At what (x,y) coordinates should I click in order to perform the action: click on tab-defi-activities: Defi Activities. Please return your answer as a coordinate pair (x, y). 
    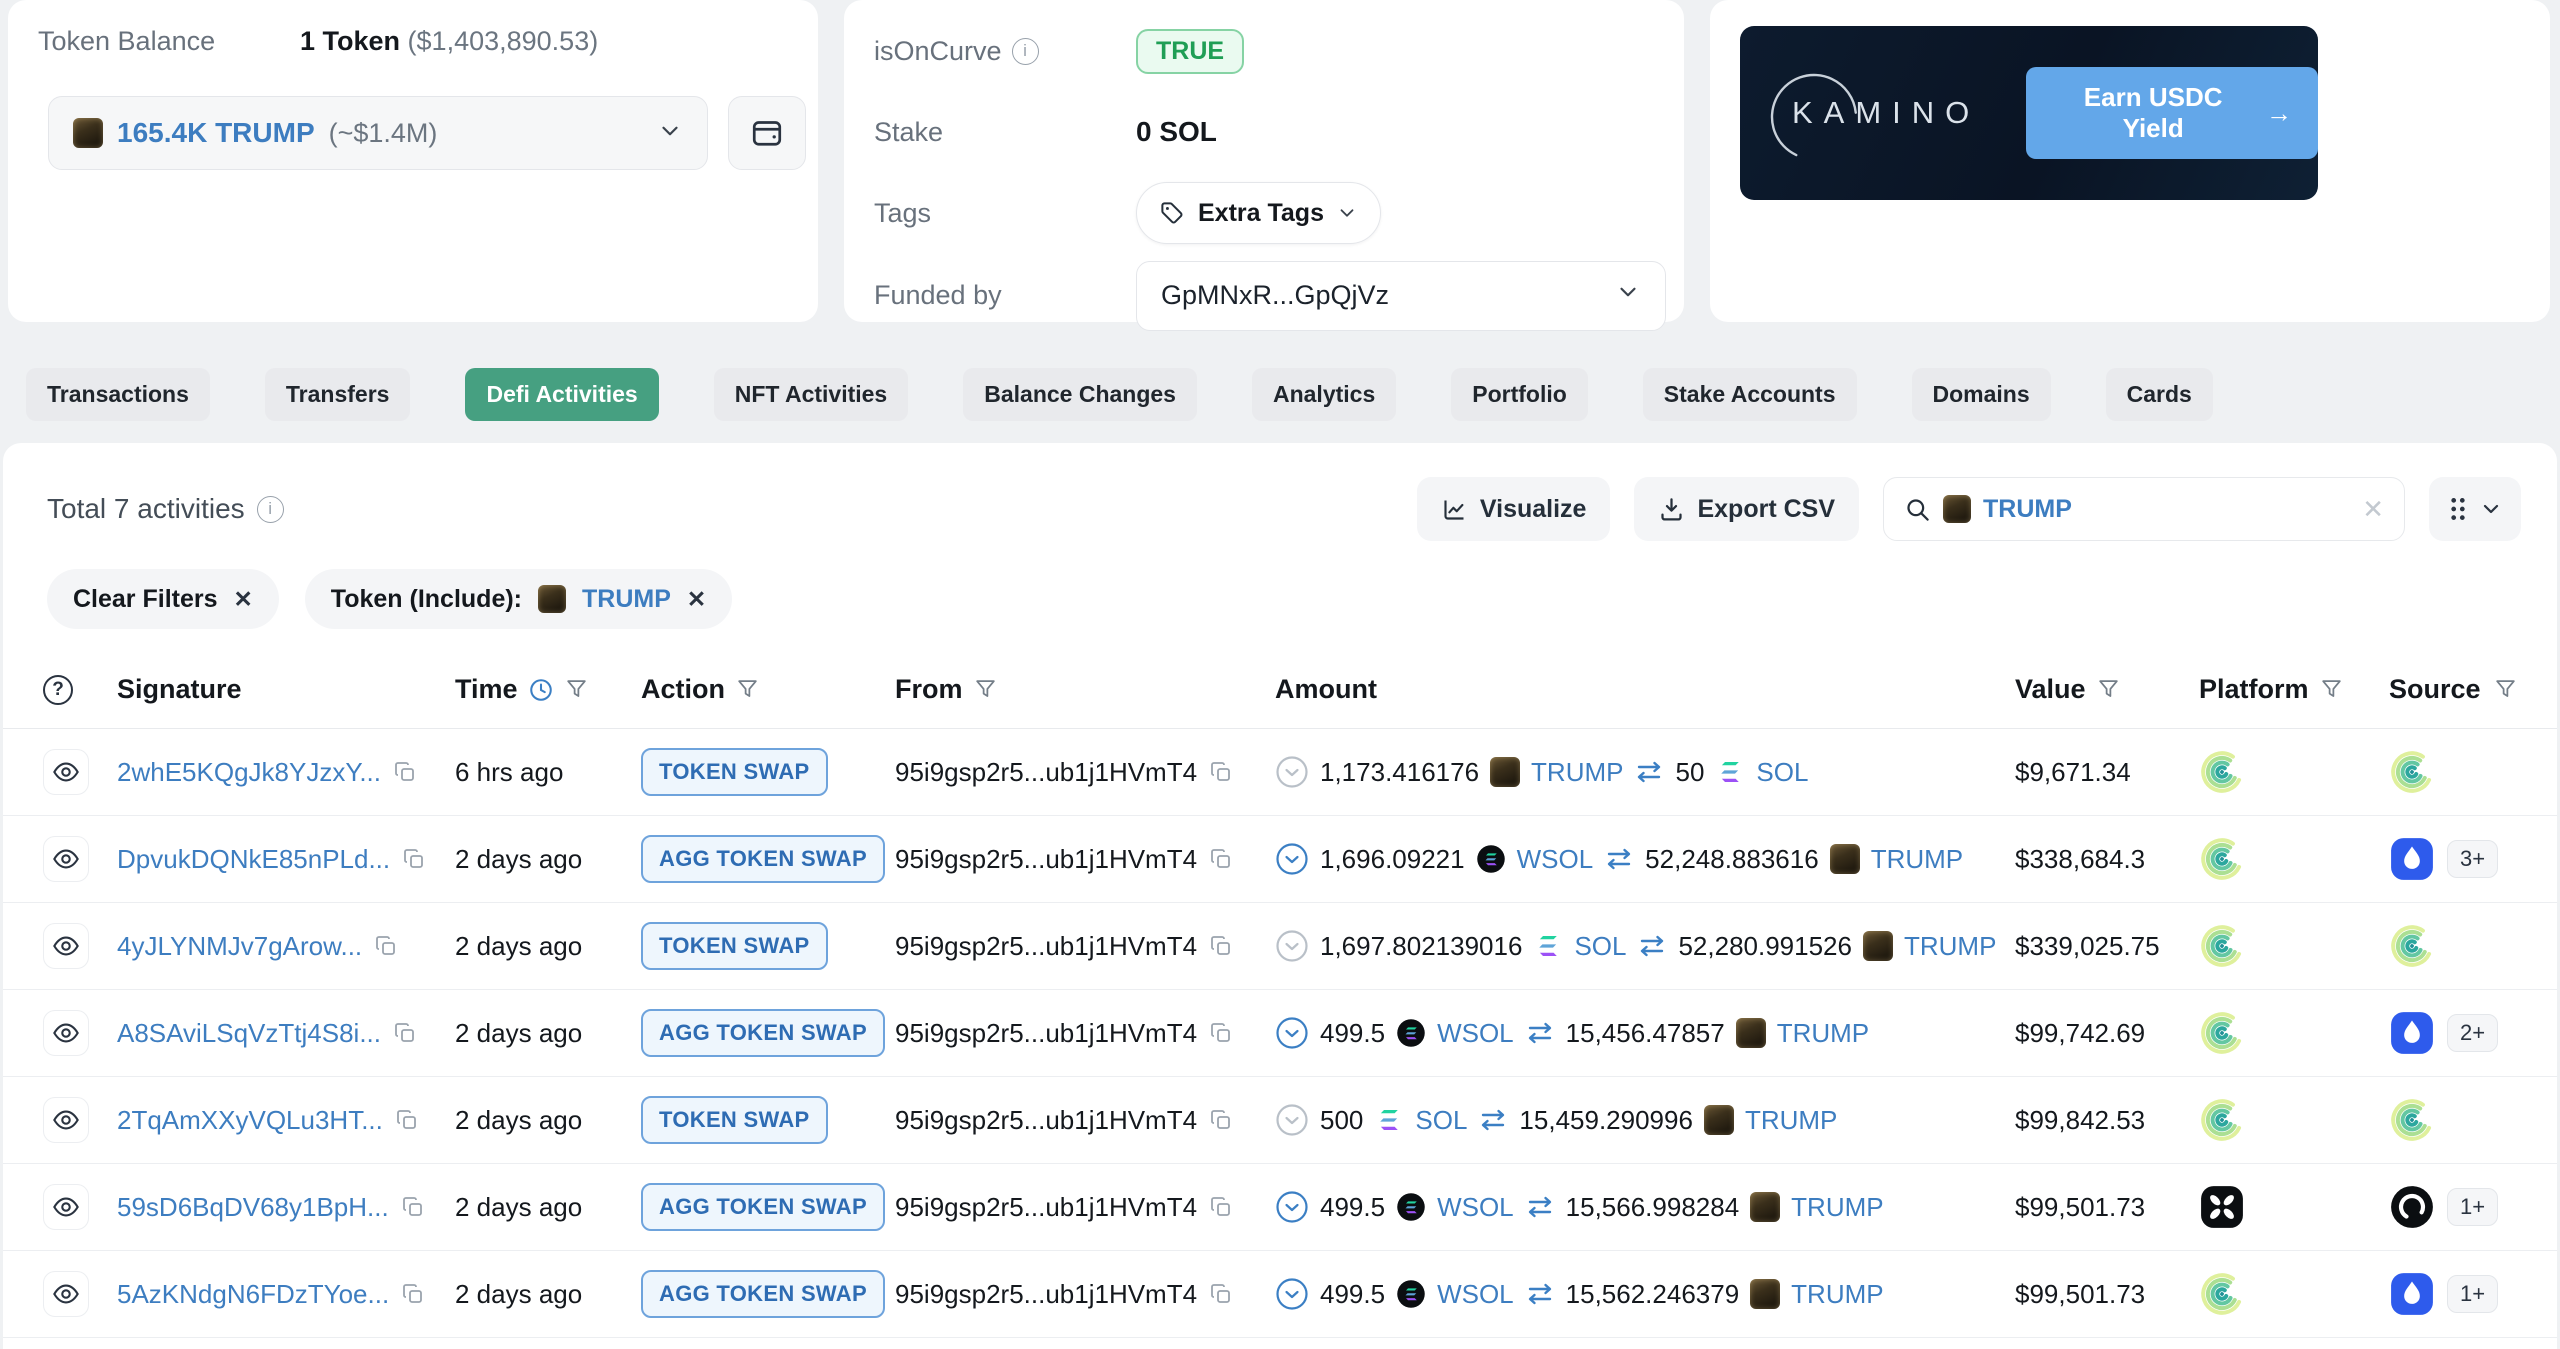
    Looking at the image, I should click on (562, 394).